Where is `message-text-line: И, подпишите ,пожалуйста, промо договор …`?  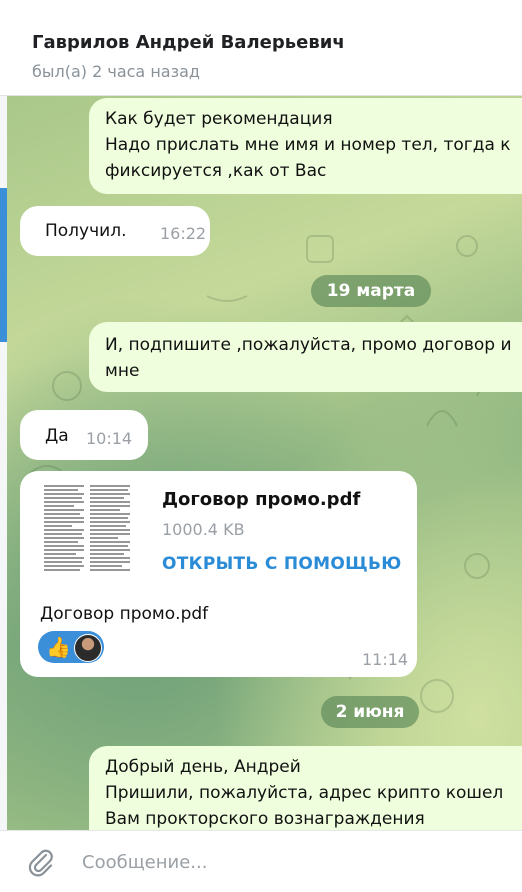
message-text-line: И, подпишите ,пожалуйста, промо договор … is located at coordinates (308, 345).